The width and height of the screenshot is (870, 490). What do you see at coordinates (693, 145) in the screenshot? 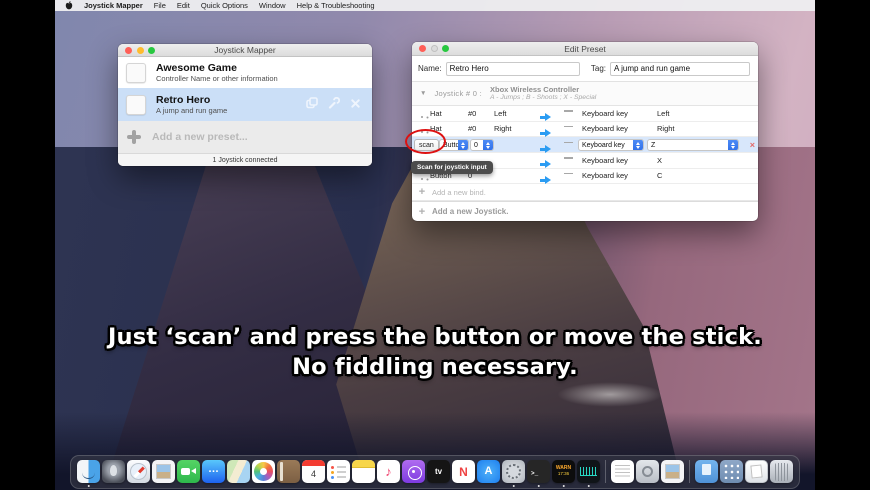
I see `output-key-popup: Z` at bounding box center [693, 145].